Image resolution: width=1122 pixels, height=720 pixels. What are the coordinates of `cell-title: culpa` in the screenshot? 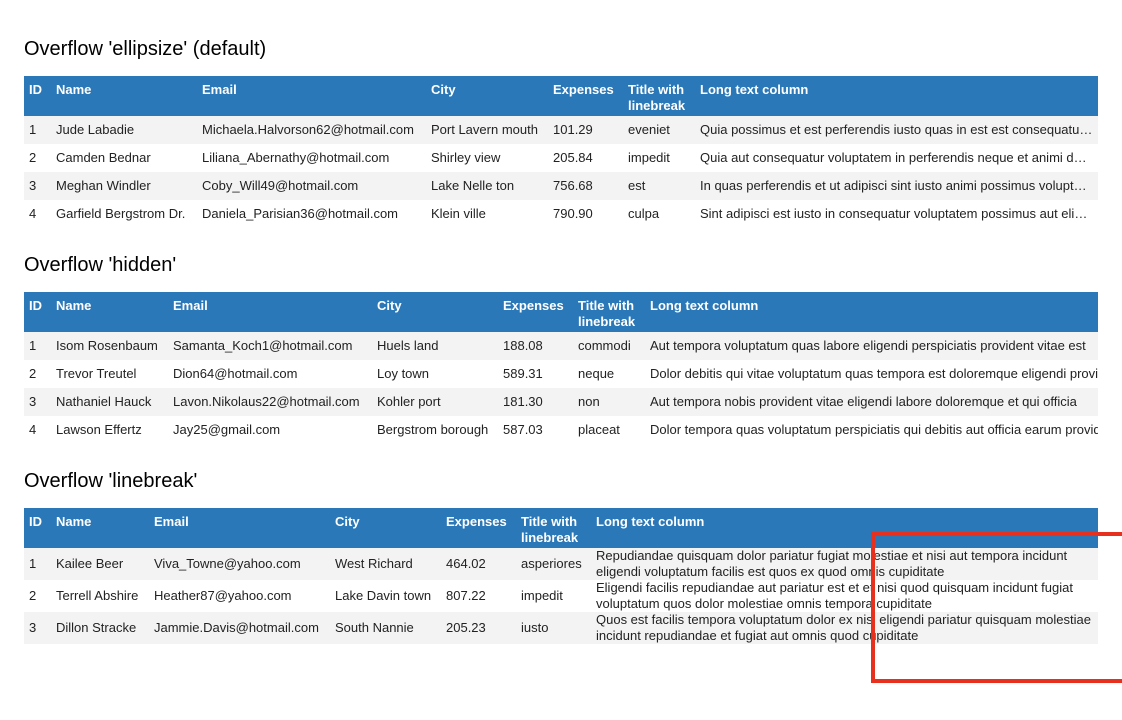 It's located at (659, 214).